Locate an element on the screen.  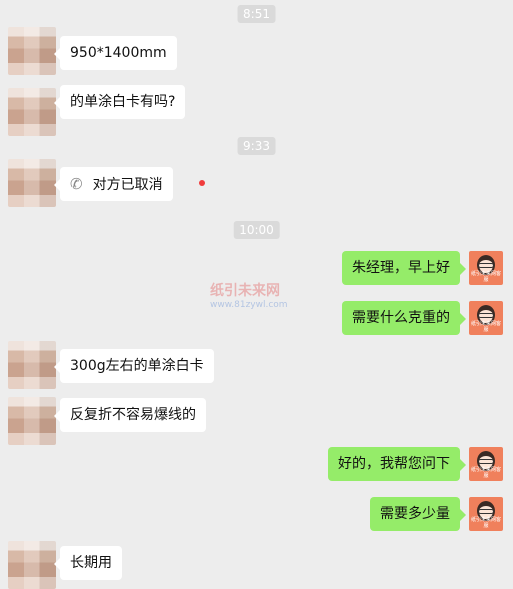
message-bubble: 反复折不容易爆线的 is located at coordinates (130, 415).